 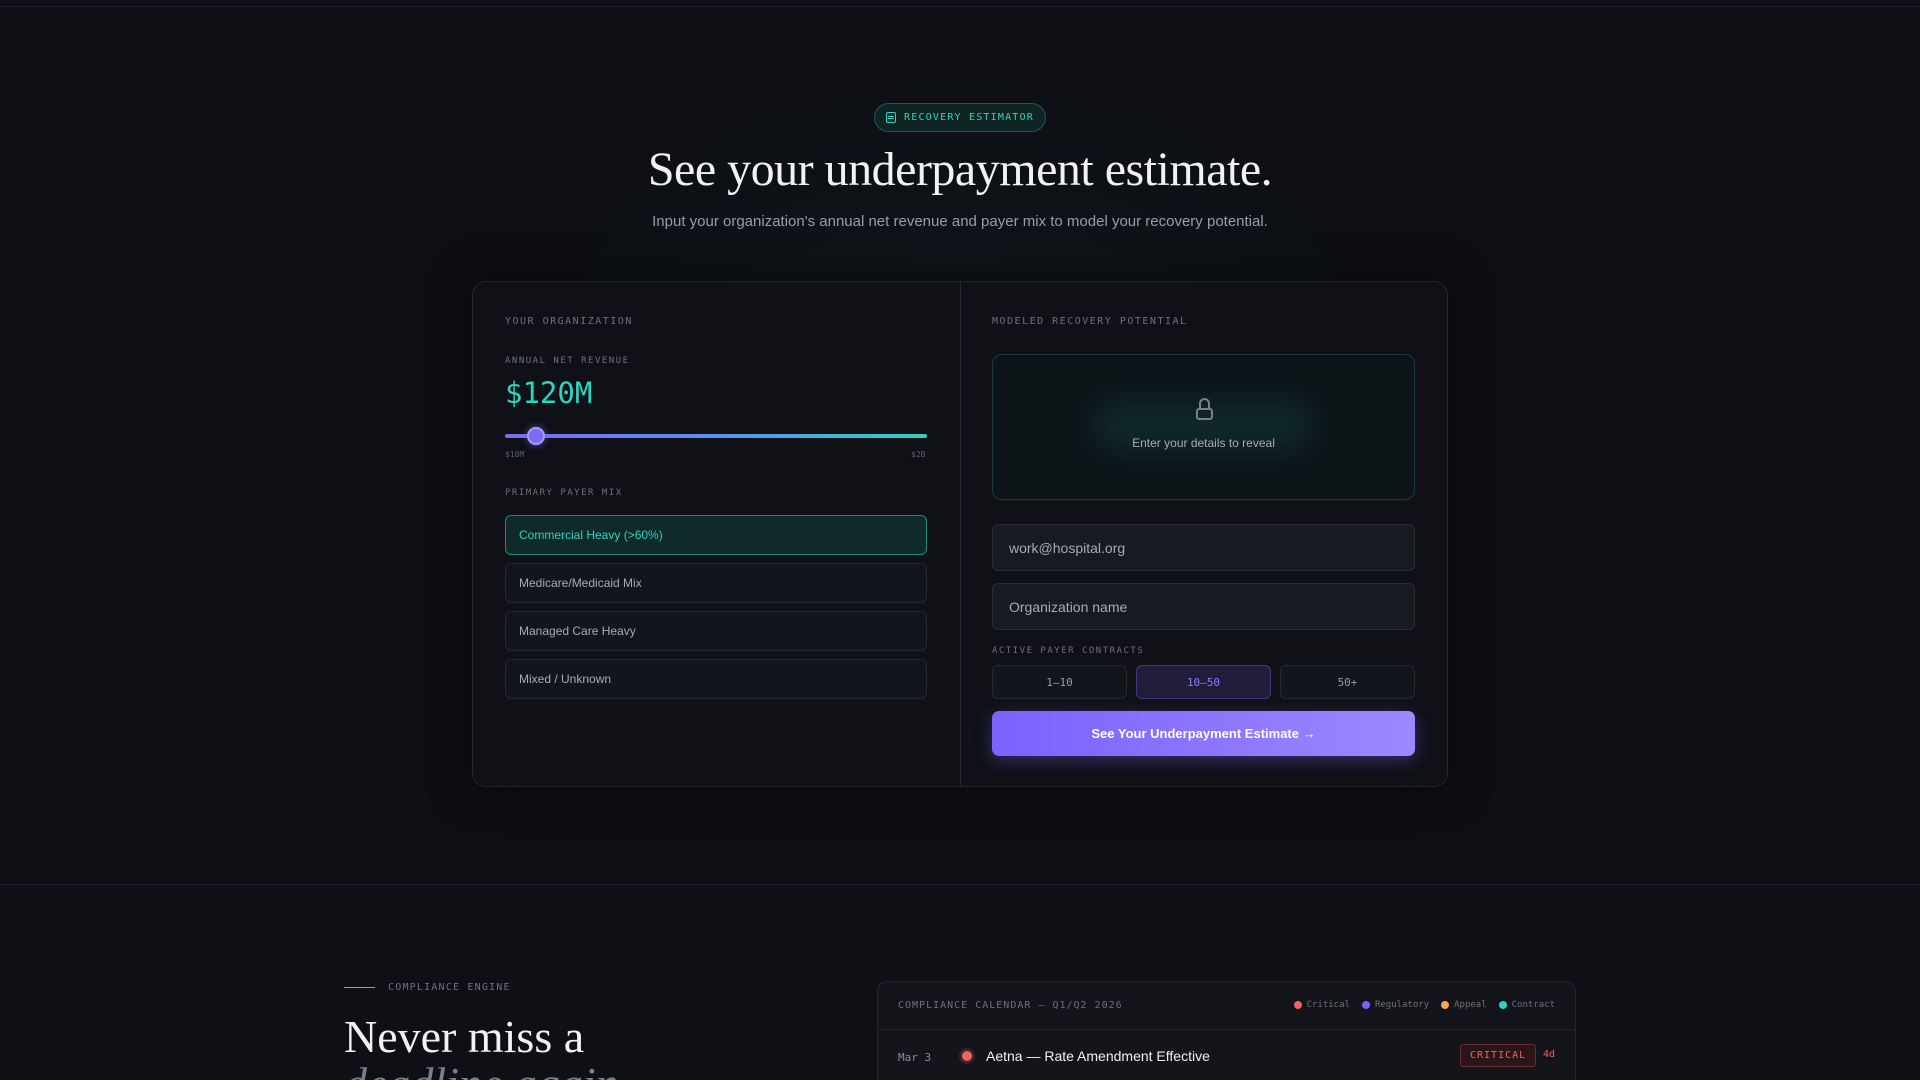 What do you see at coordinates (1328, 1005) in the screenshot?
I see `legend-label: Critical` at bounding box center [1328, 1005].